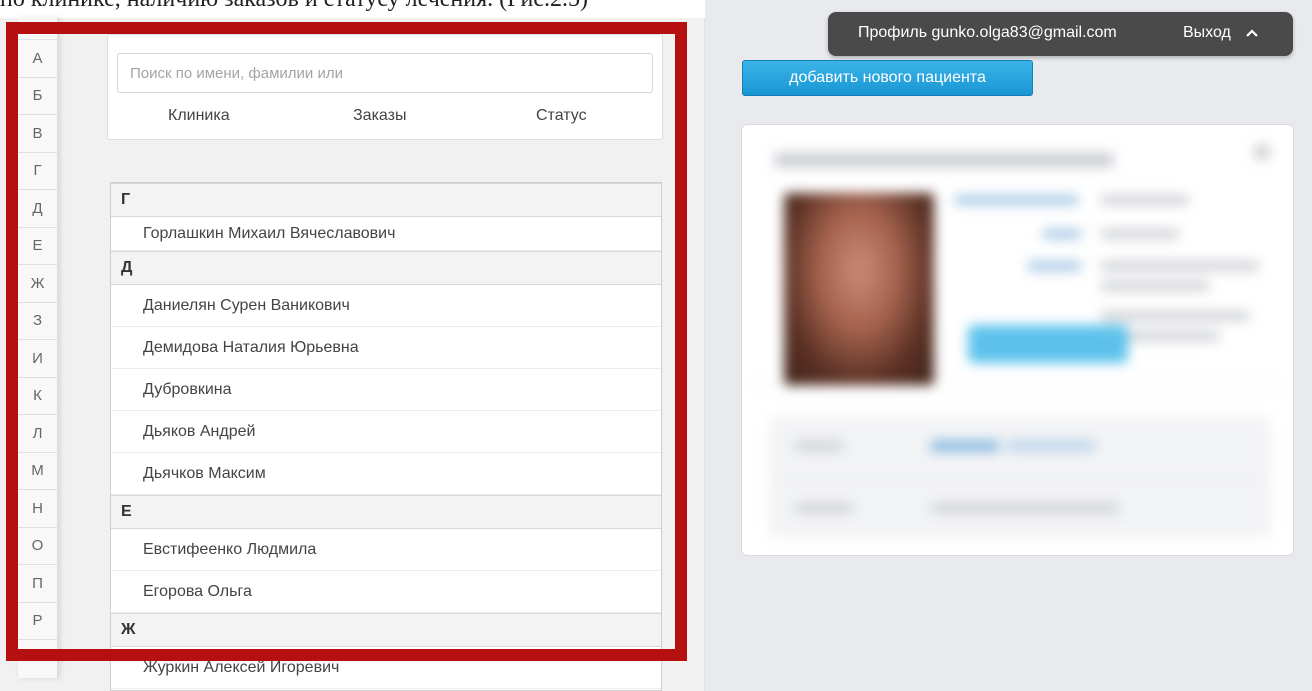 The image size is (1312, 691). Describe the element at coordinates (386, 234) in the screenshot. I see `patient-list-item: Горлашкин Михаил Вячеславович` at that location.